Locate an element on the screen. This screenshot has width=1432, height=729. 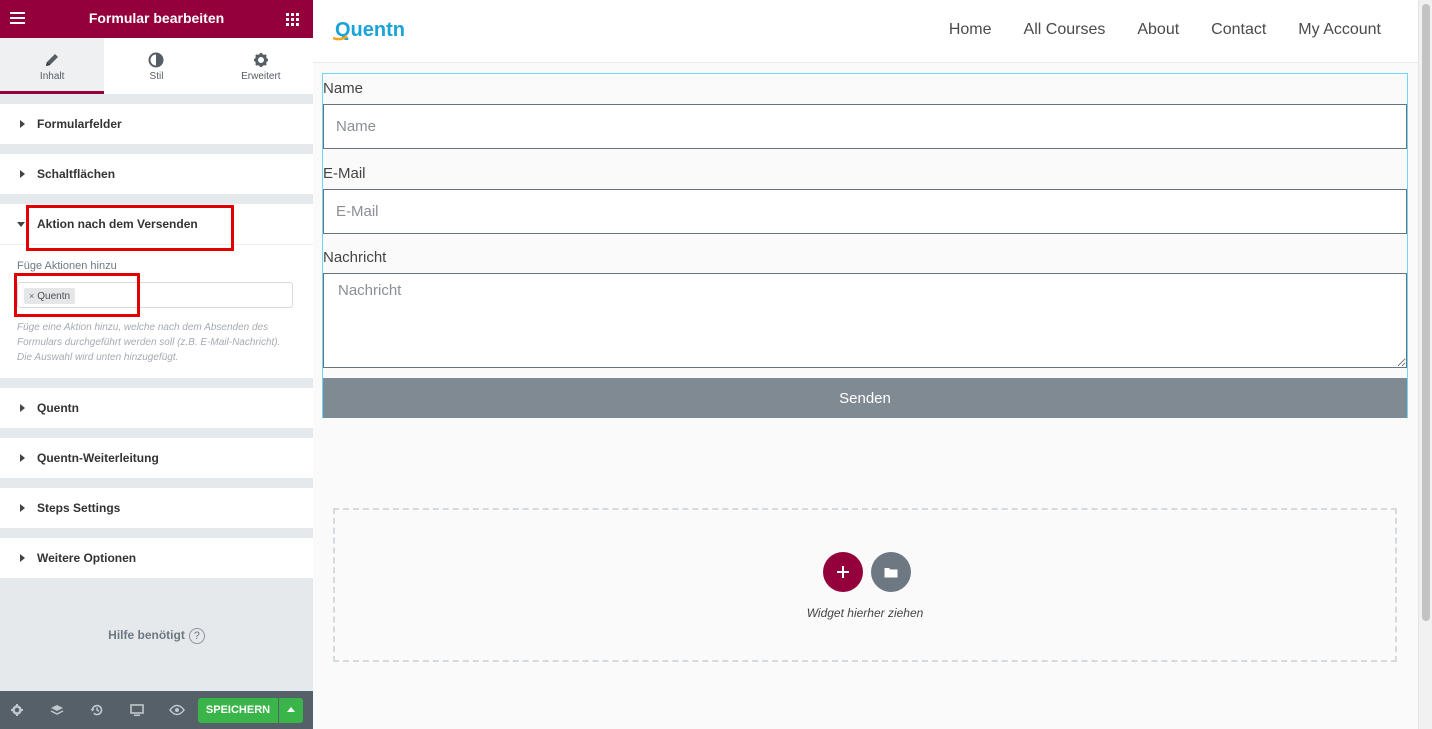
remove-chip-icon: × is located at coordinates (31, 296).